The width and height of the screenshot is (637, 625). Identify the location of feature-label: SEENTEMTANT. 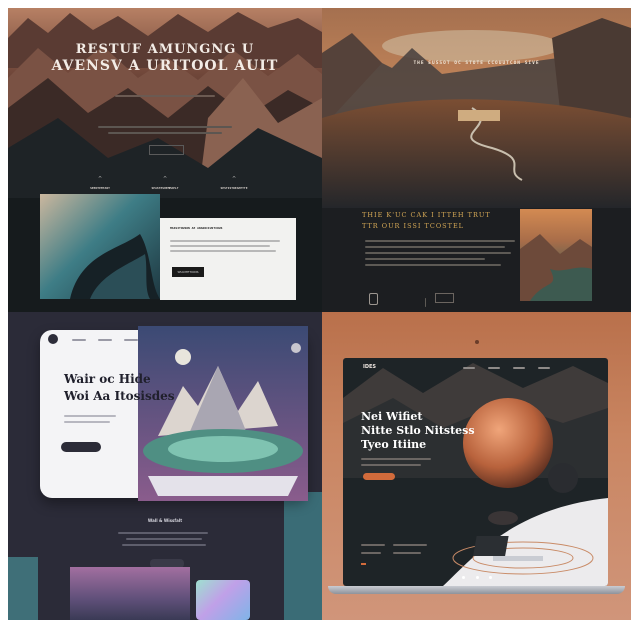
(100, 188).